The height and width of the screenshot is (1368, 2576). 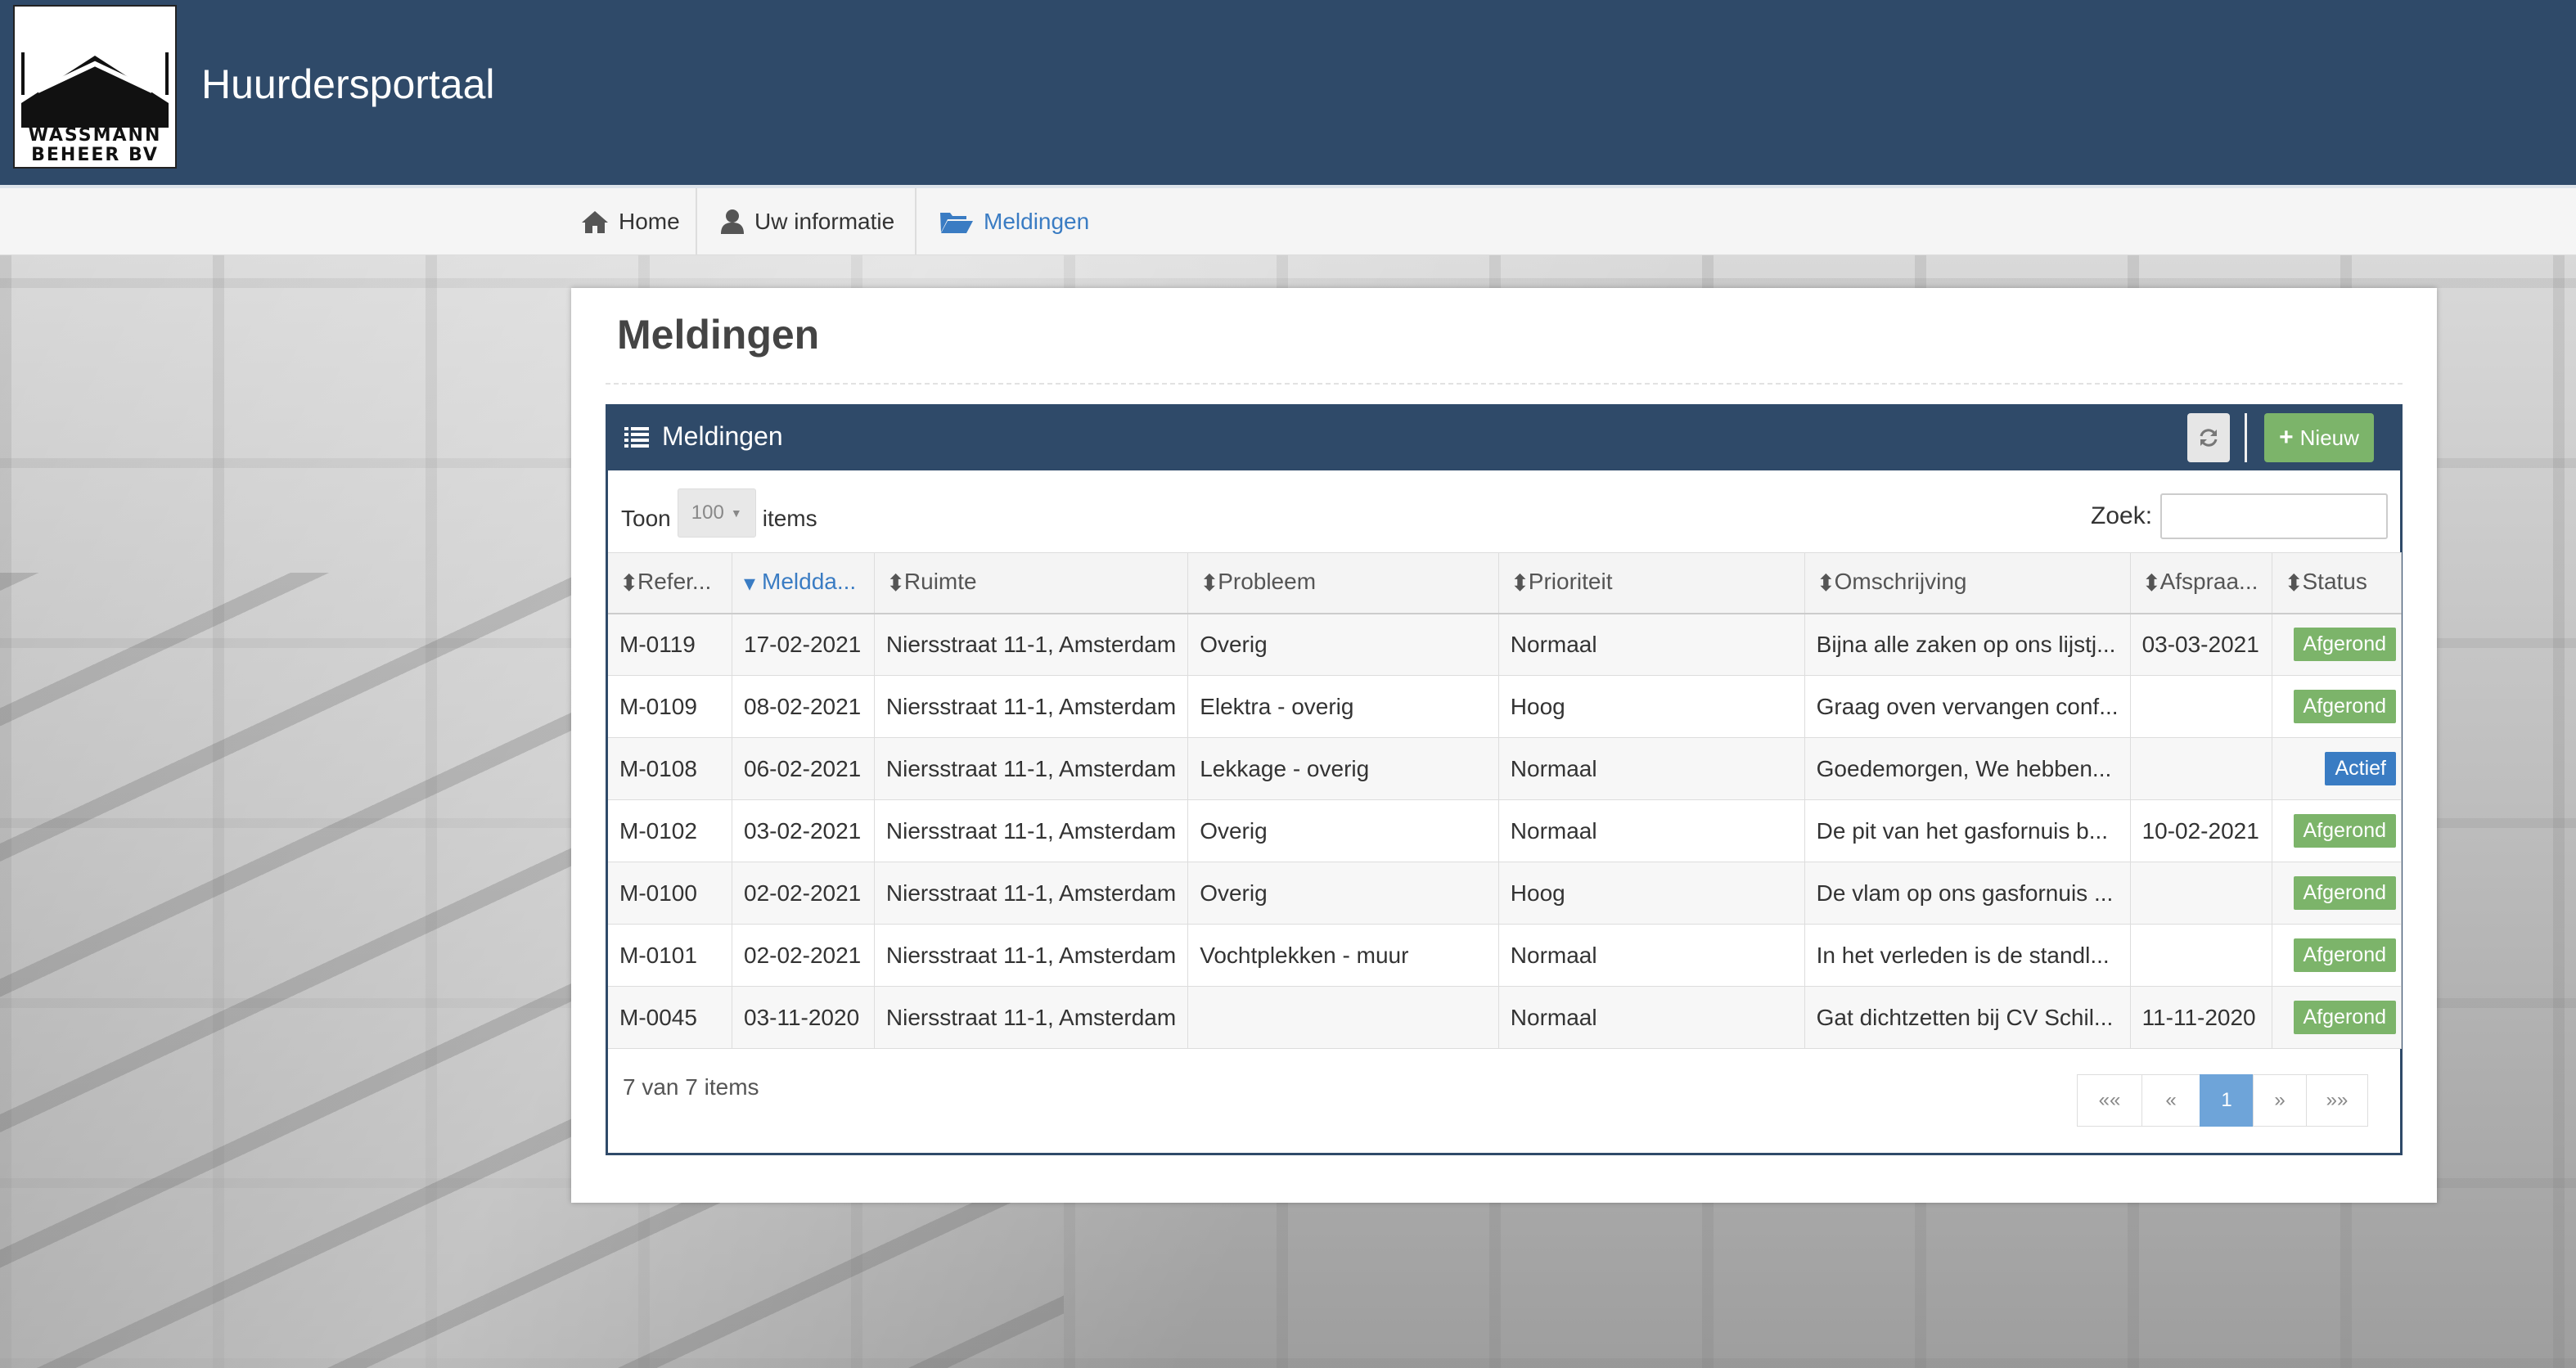 I want to click on cell-prioriteit: Hoog, so click(x=1651, y=707).